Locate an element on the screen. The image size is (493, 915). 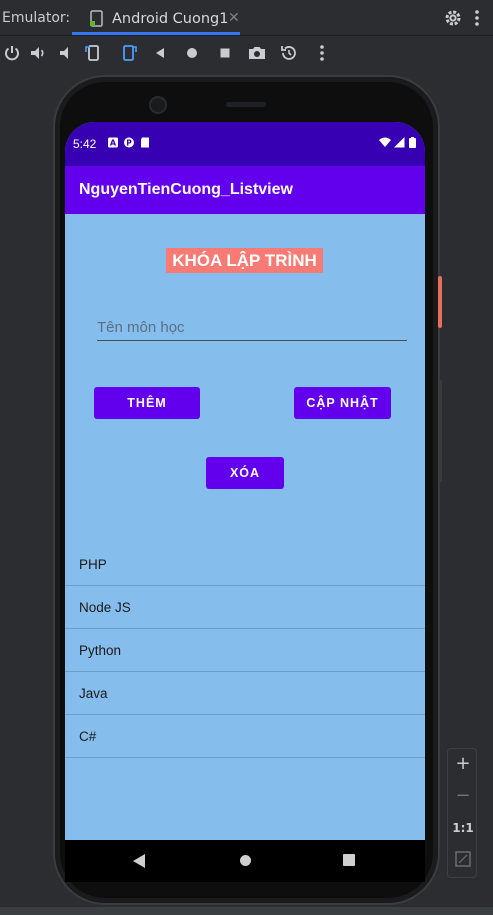
home-icon is located at coordinates (192, 53).